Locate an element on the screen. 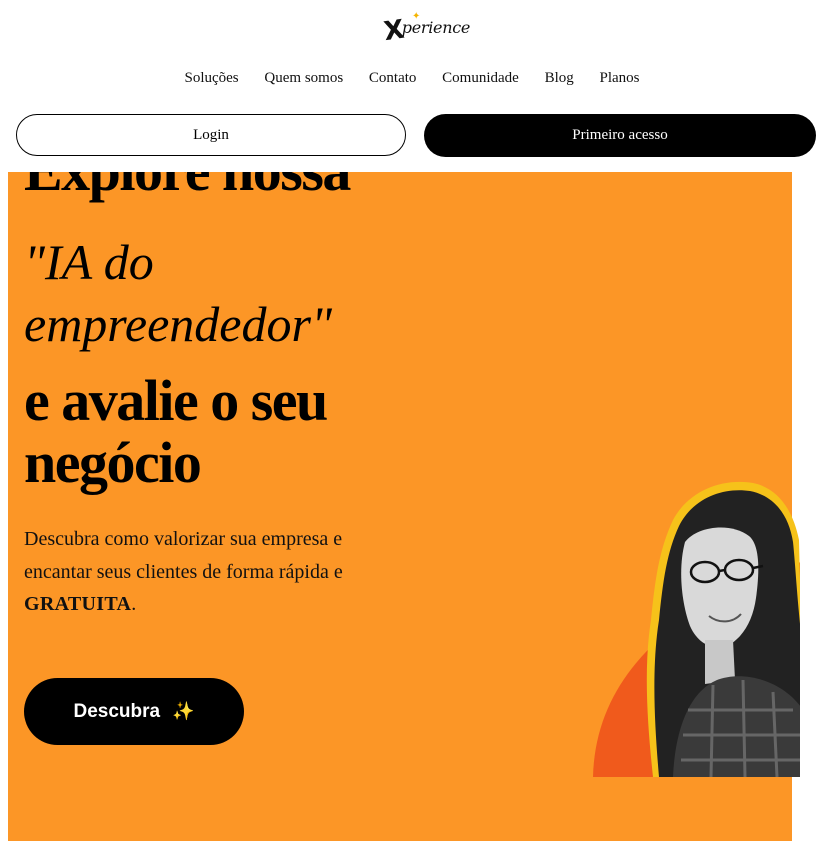 This screenshot has height=849, width=824. portrait-illustration is located at coordinates (701, 629).